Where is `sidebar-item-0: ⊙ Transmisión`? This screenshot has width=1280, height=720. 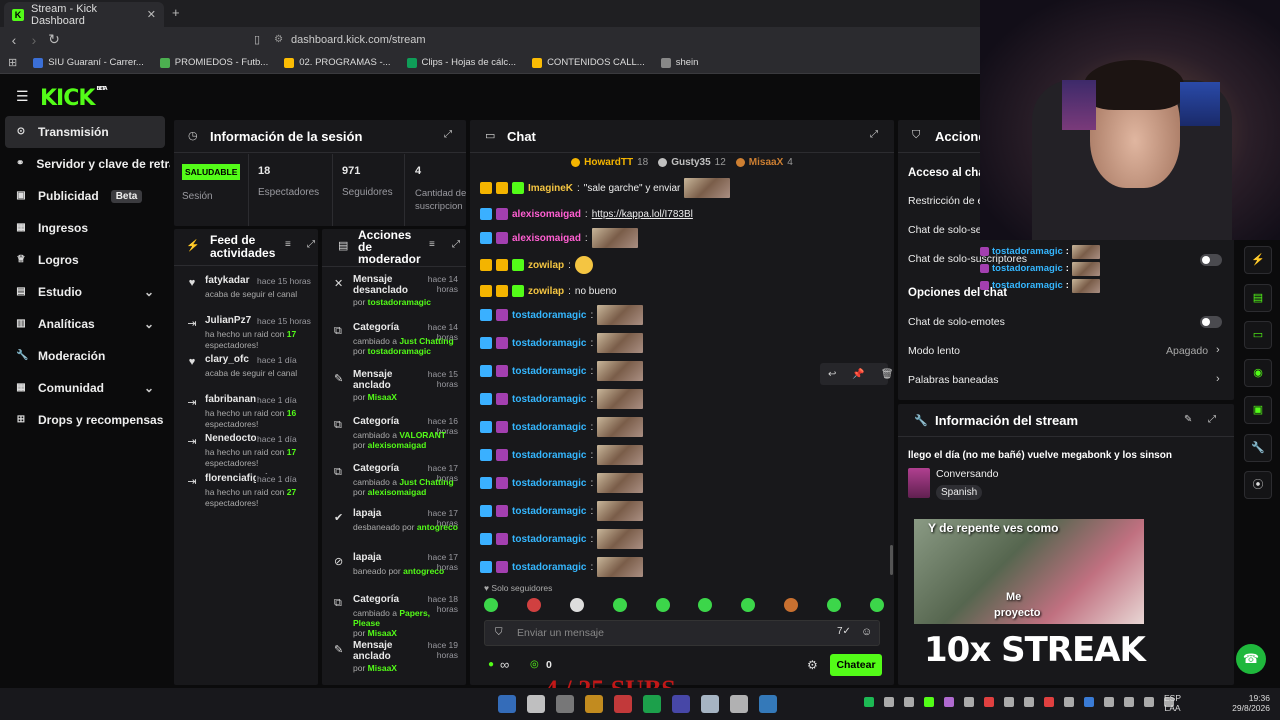 sidebar-item-0: ⊙ Transmisión is located at coordinates (85, 132).